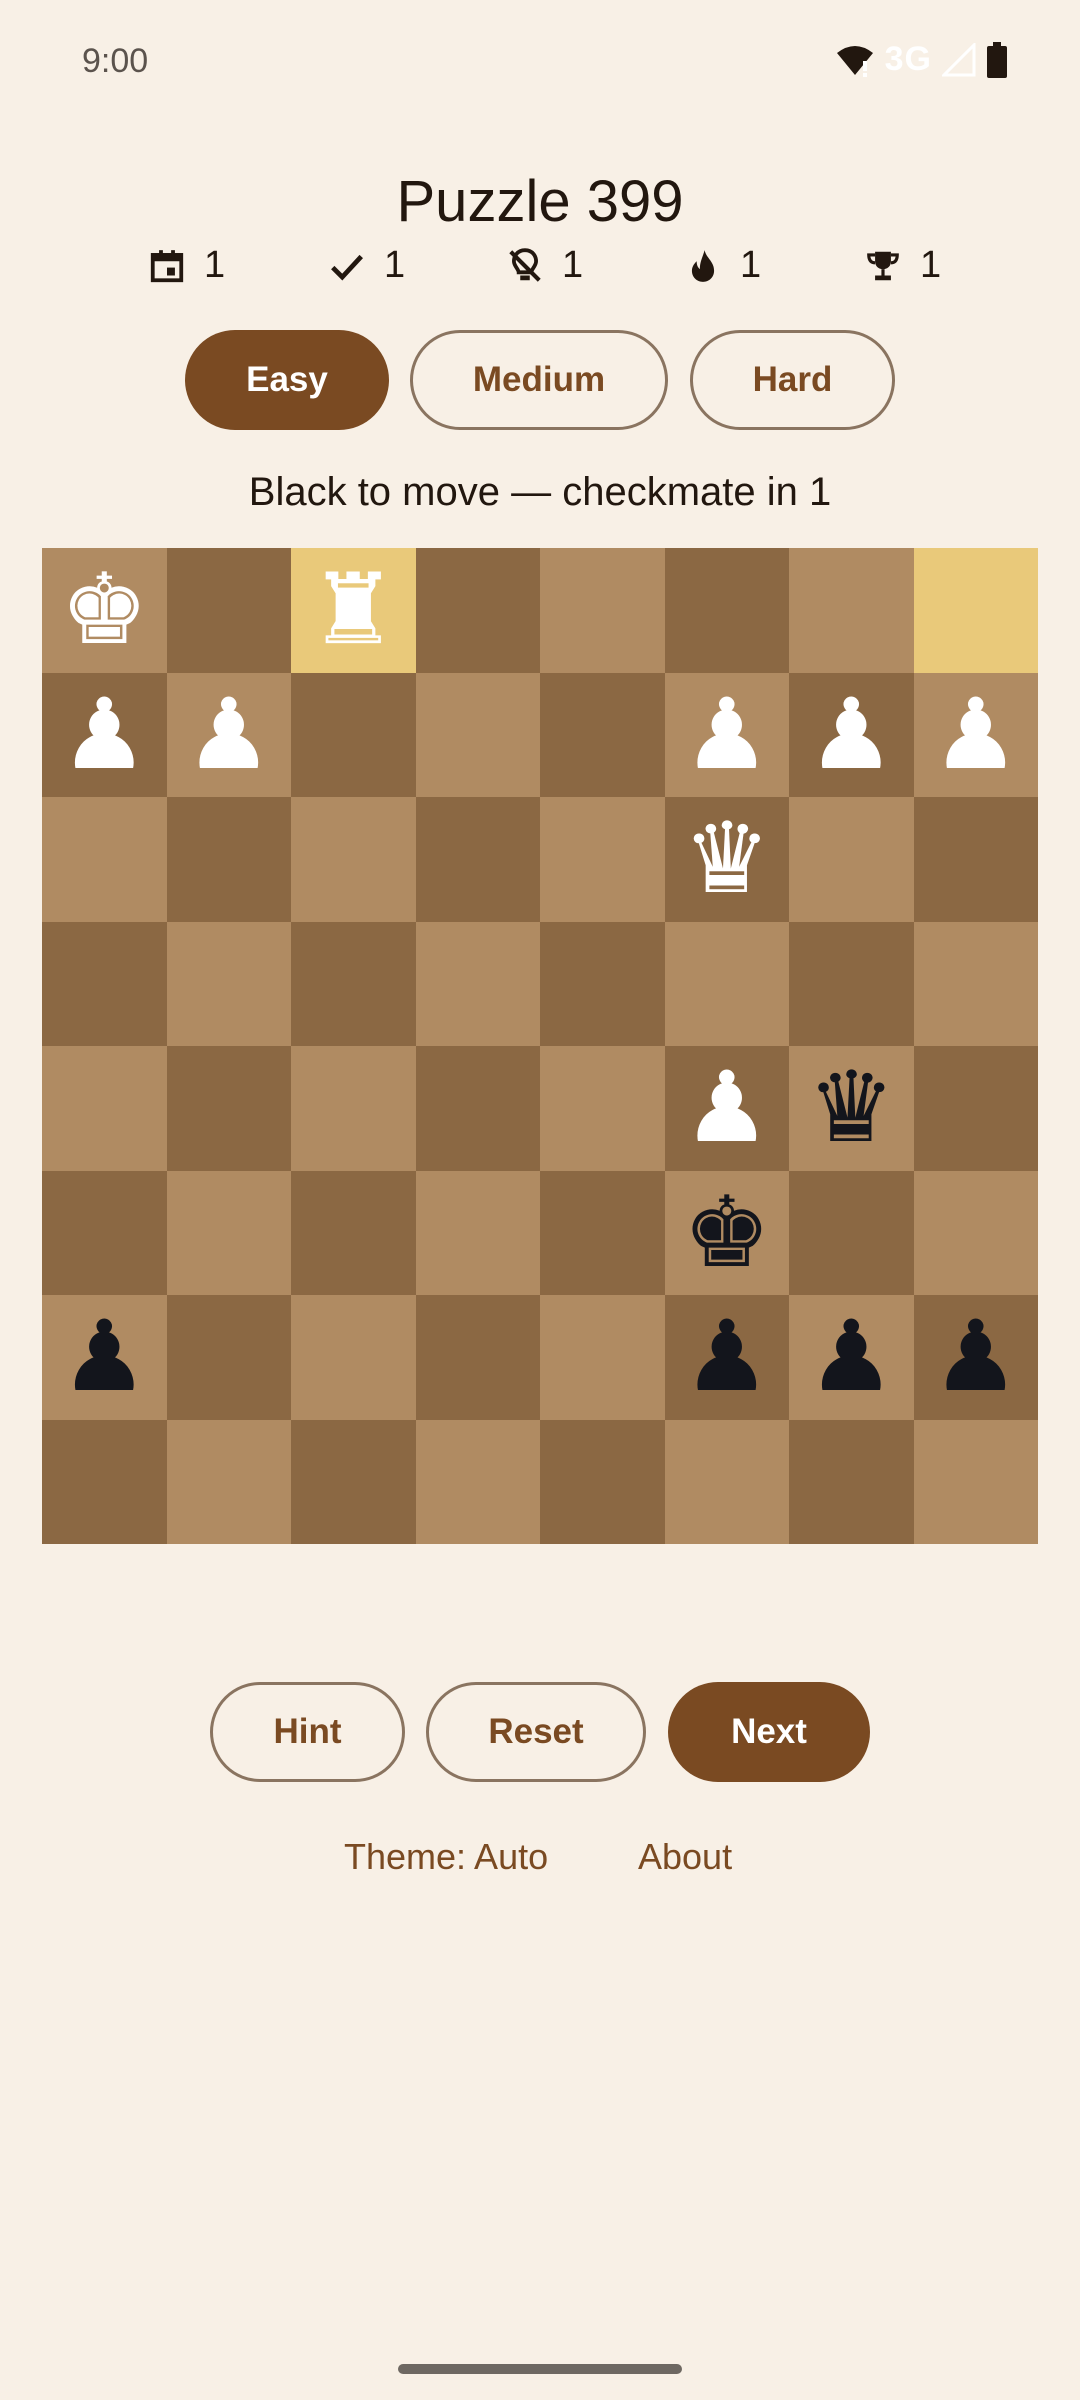 Image resolution: width=1080 pixels, height=2400 pixels. What do you see at coordinates (353, 859) in the screenshot?
I see `square-c6` at bounding box center [353, 859].